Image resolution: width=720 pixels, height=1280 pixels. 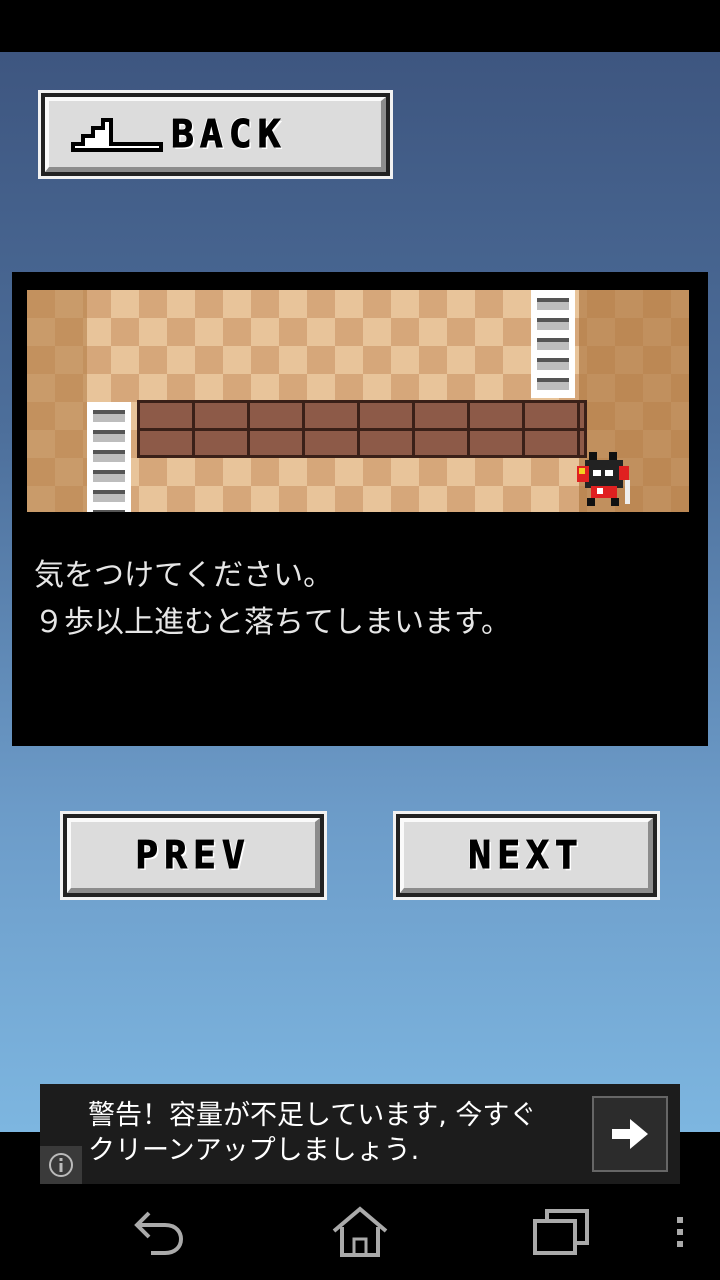 I want to click on ladder-right, so click(x=553, y=344).